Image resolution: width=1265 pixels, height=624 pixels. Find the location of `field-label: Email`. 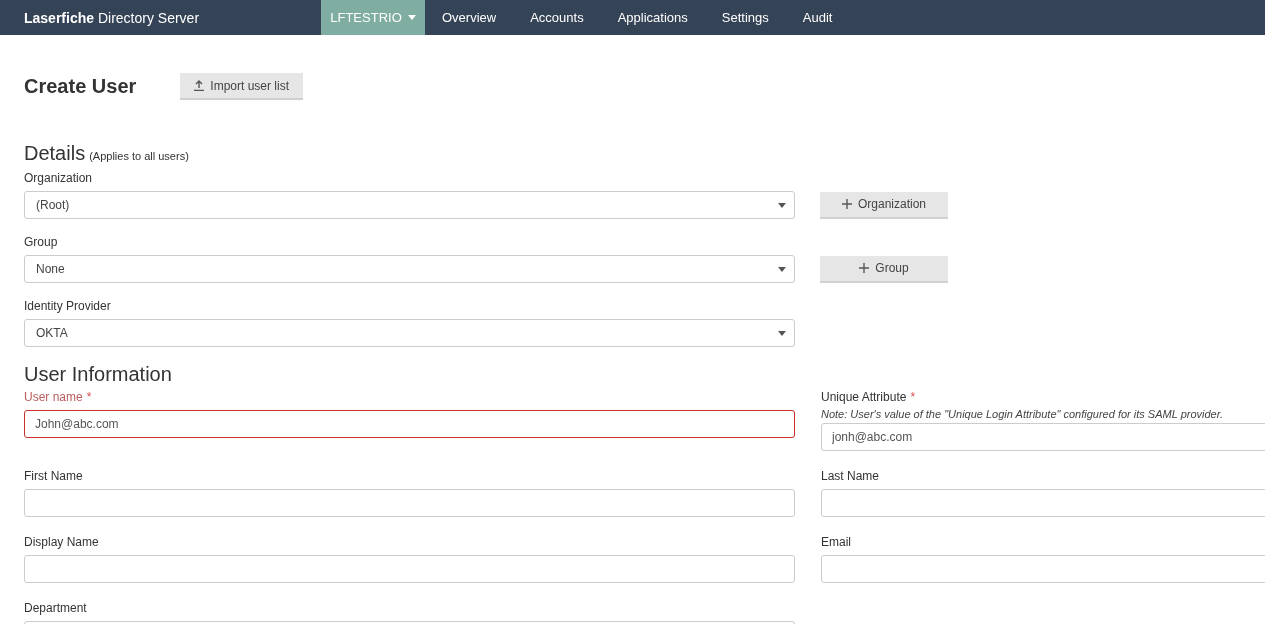

field-label: Email is located at coordinates (836, 542).